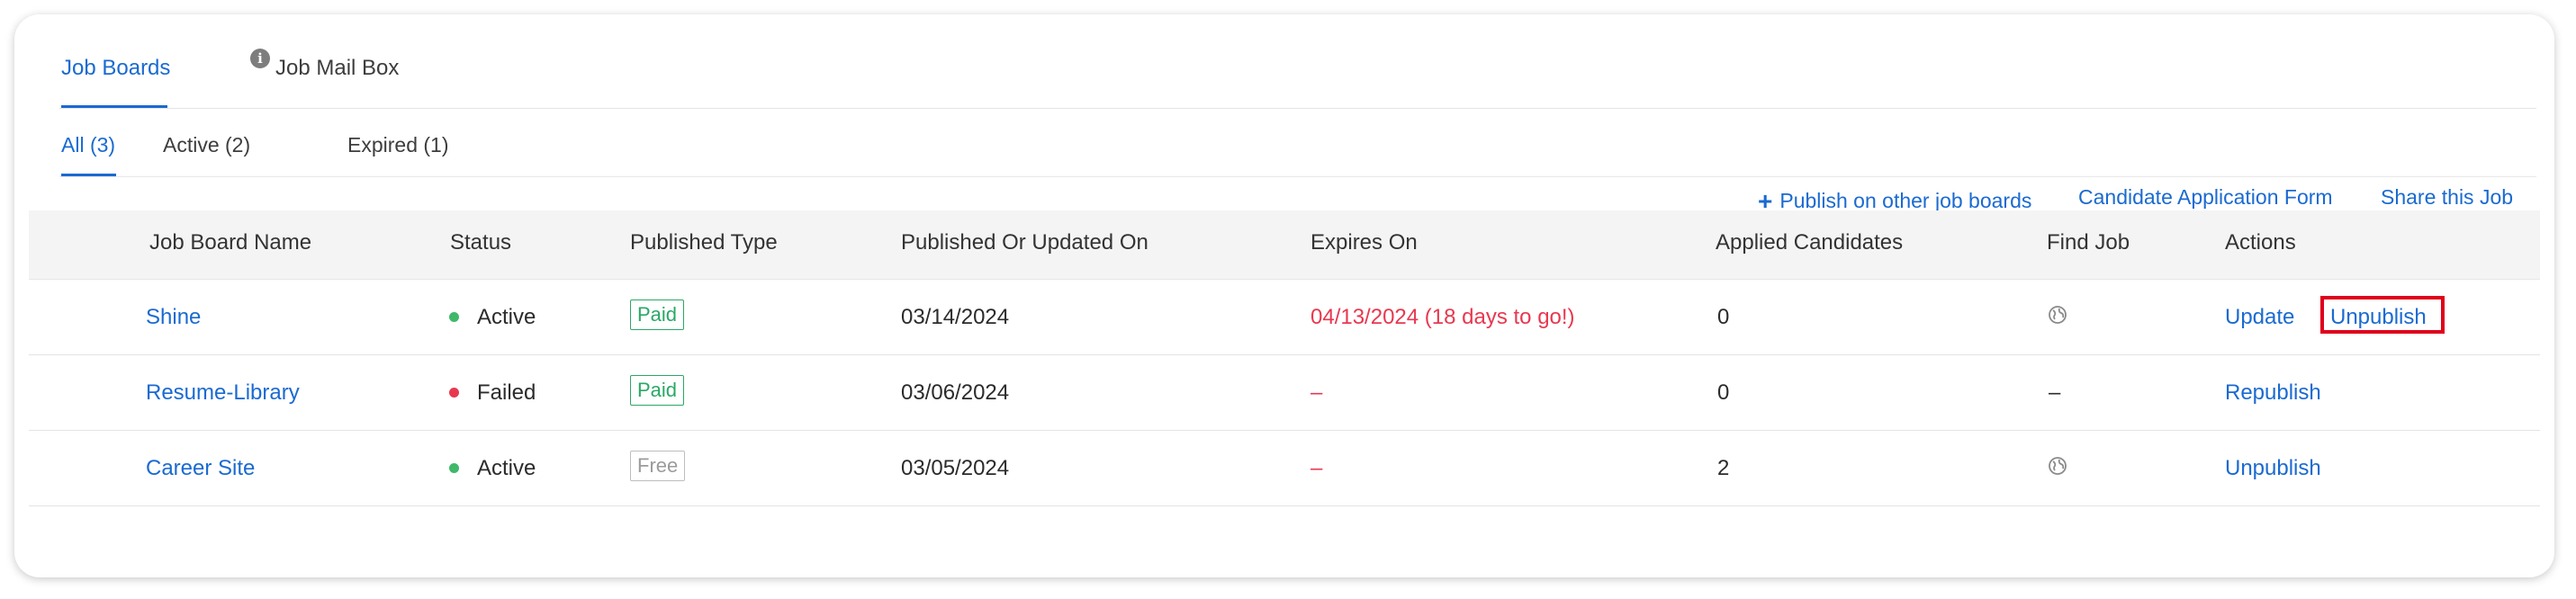  What do you see at coordinates (955, 317) in the screenshot?
I see `published-date: 03/14/2024` at bounding box center [955, 317].